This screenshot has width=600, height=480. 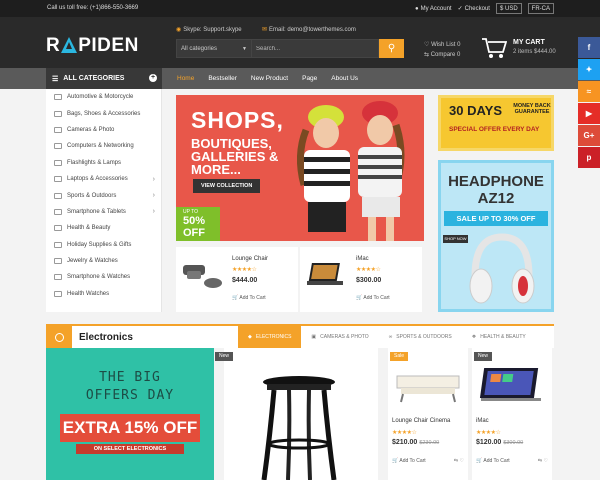 I want to click on beauty-icon: ❖, so click(x=474, y=337).